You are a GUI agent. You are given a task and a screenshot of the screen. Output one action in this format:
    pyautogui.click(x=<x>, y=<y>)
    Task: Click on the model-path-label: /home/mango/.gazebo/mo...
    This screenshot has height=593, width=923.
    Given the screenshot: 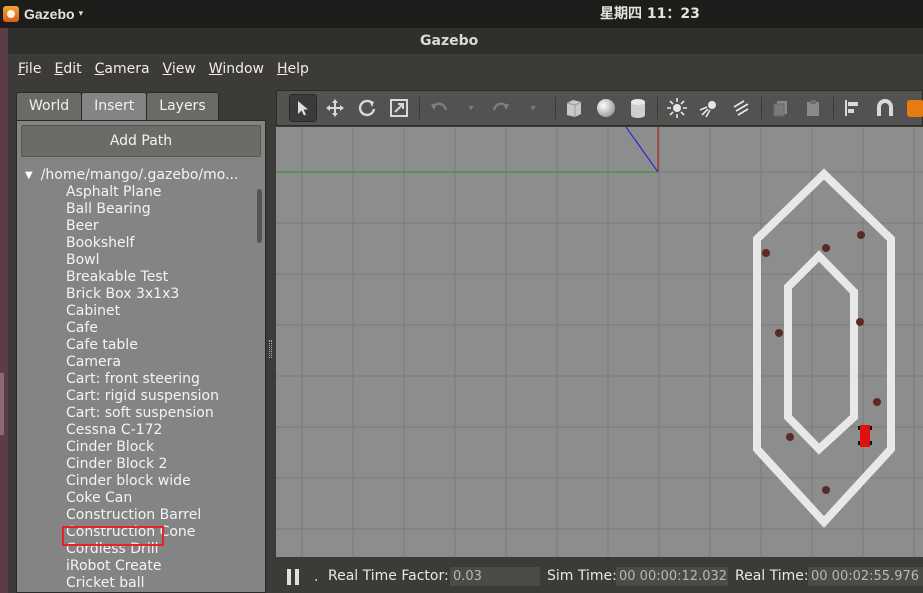 What is the action you would take?
    pyautogui.click(x=139, y=175)
    